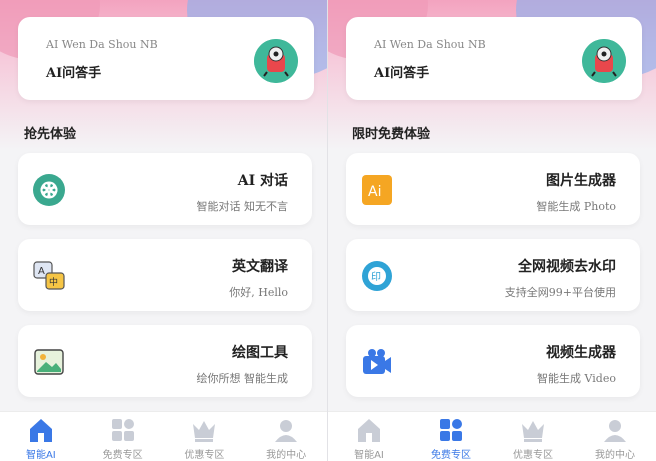 The width and height of the screenshot is (656, 461). I want to click on ai-image-icon: Ai, so click(377, 190).